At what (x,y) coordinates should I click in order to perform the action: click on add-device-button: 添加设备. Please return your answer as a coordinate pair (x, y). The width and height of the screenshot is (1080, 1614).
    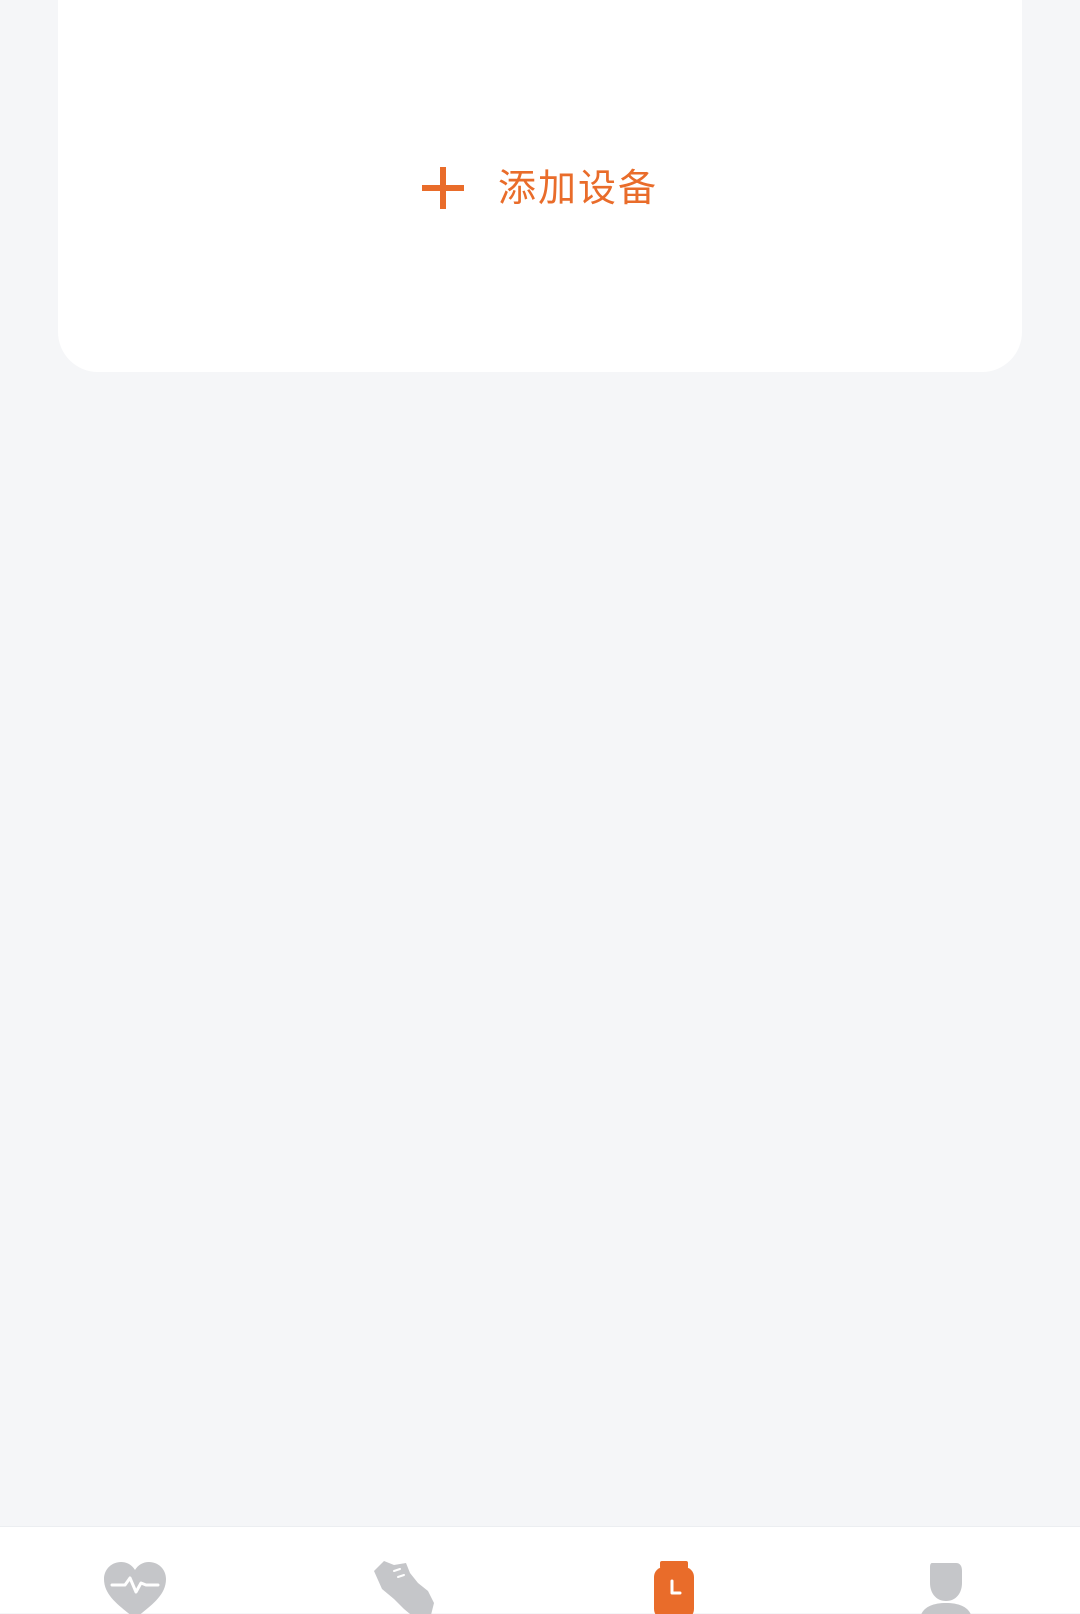
    Looking at the image, I should click on (540, 188).